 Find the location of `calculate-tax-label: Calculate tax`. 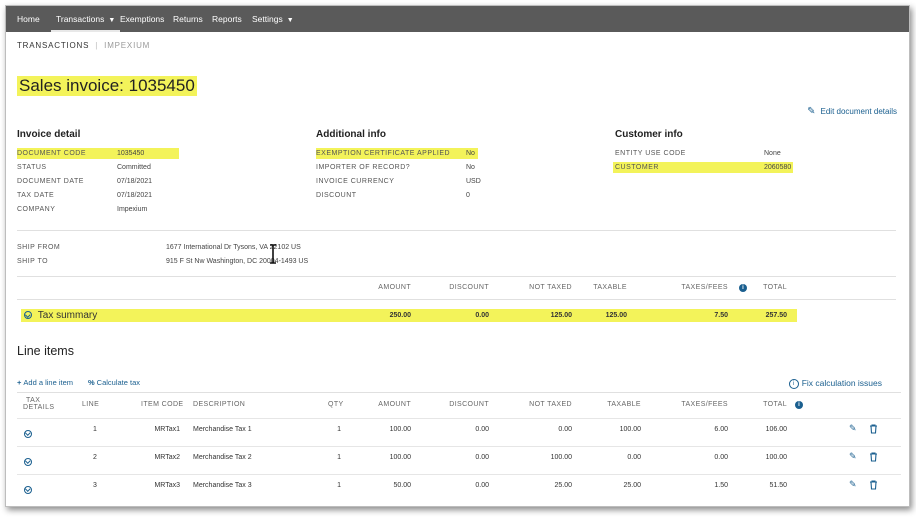

calculate-tax-label: Calculate tax is located at coordinates (118, 382).